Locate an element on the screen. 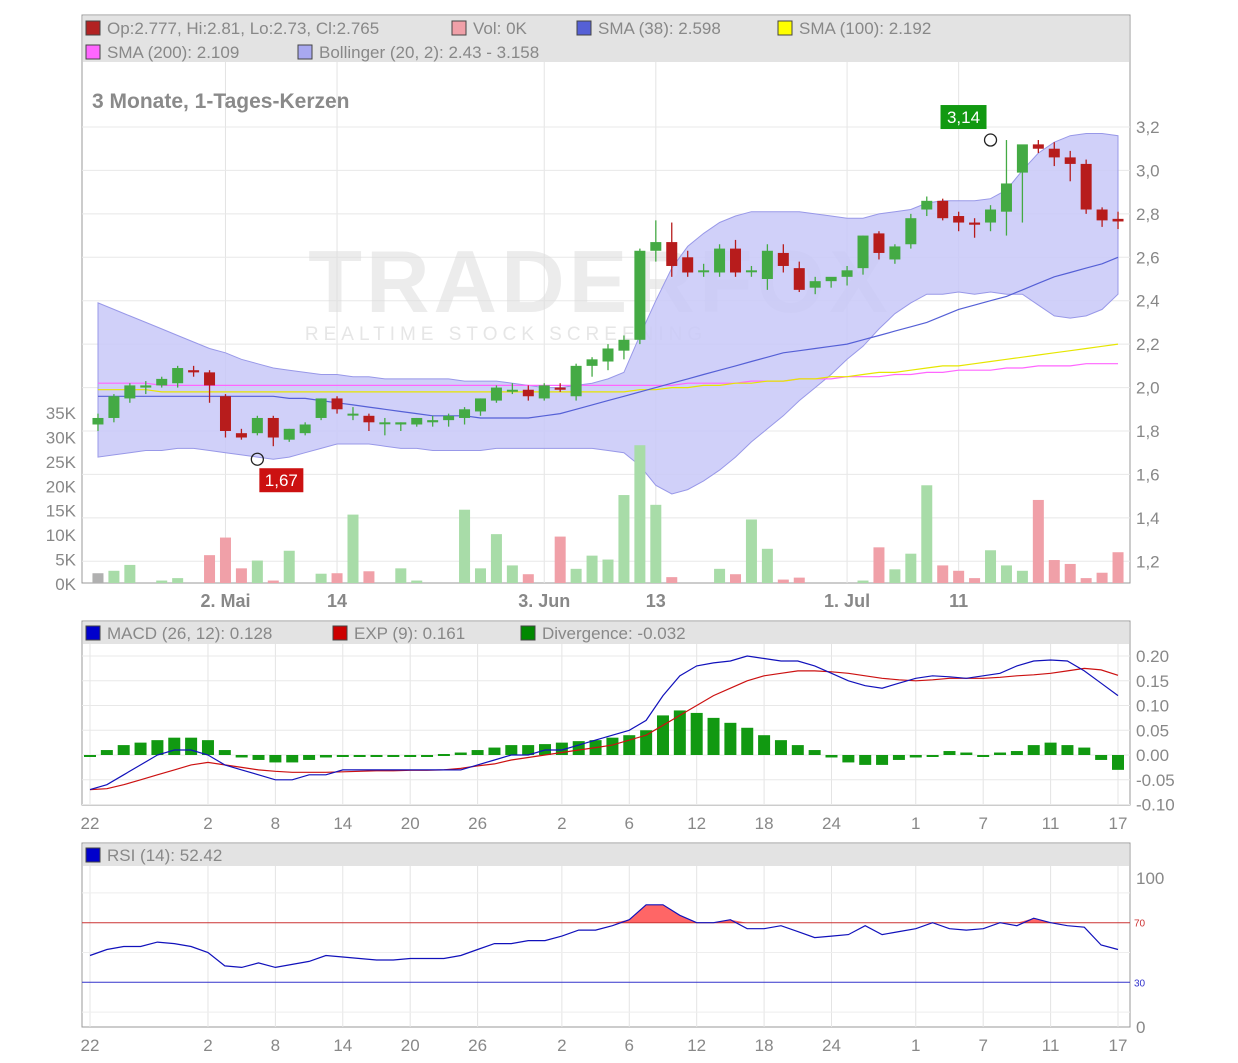  date-tick-label: 17 is located at coordinates (1118, 1045).